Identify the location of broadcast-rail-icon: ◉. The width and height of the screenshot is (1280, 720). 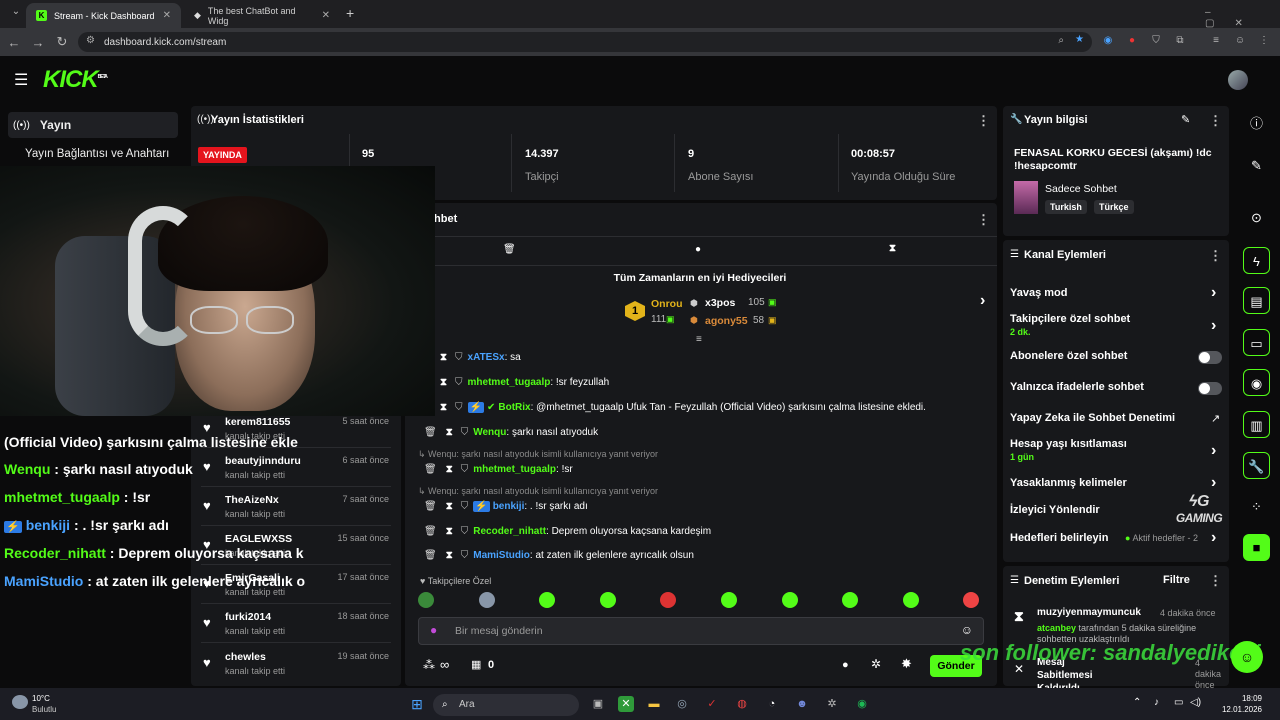
(1256, 382).